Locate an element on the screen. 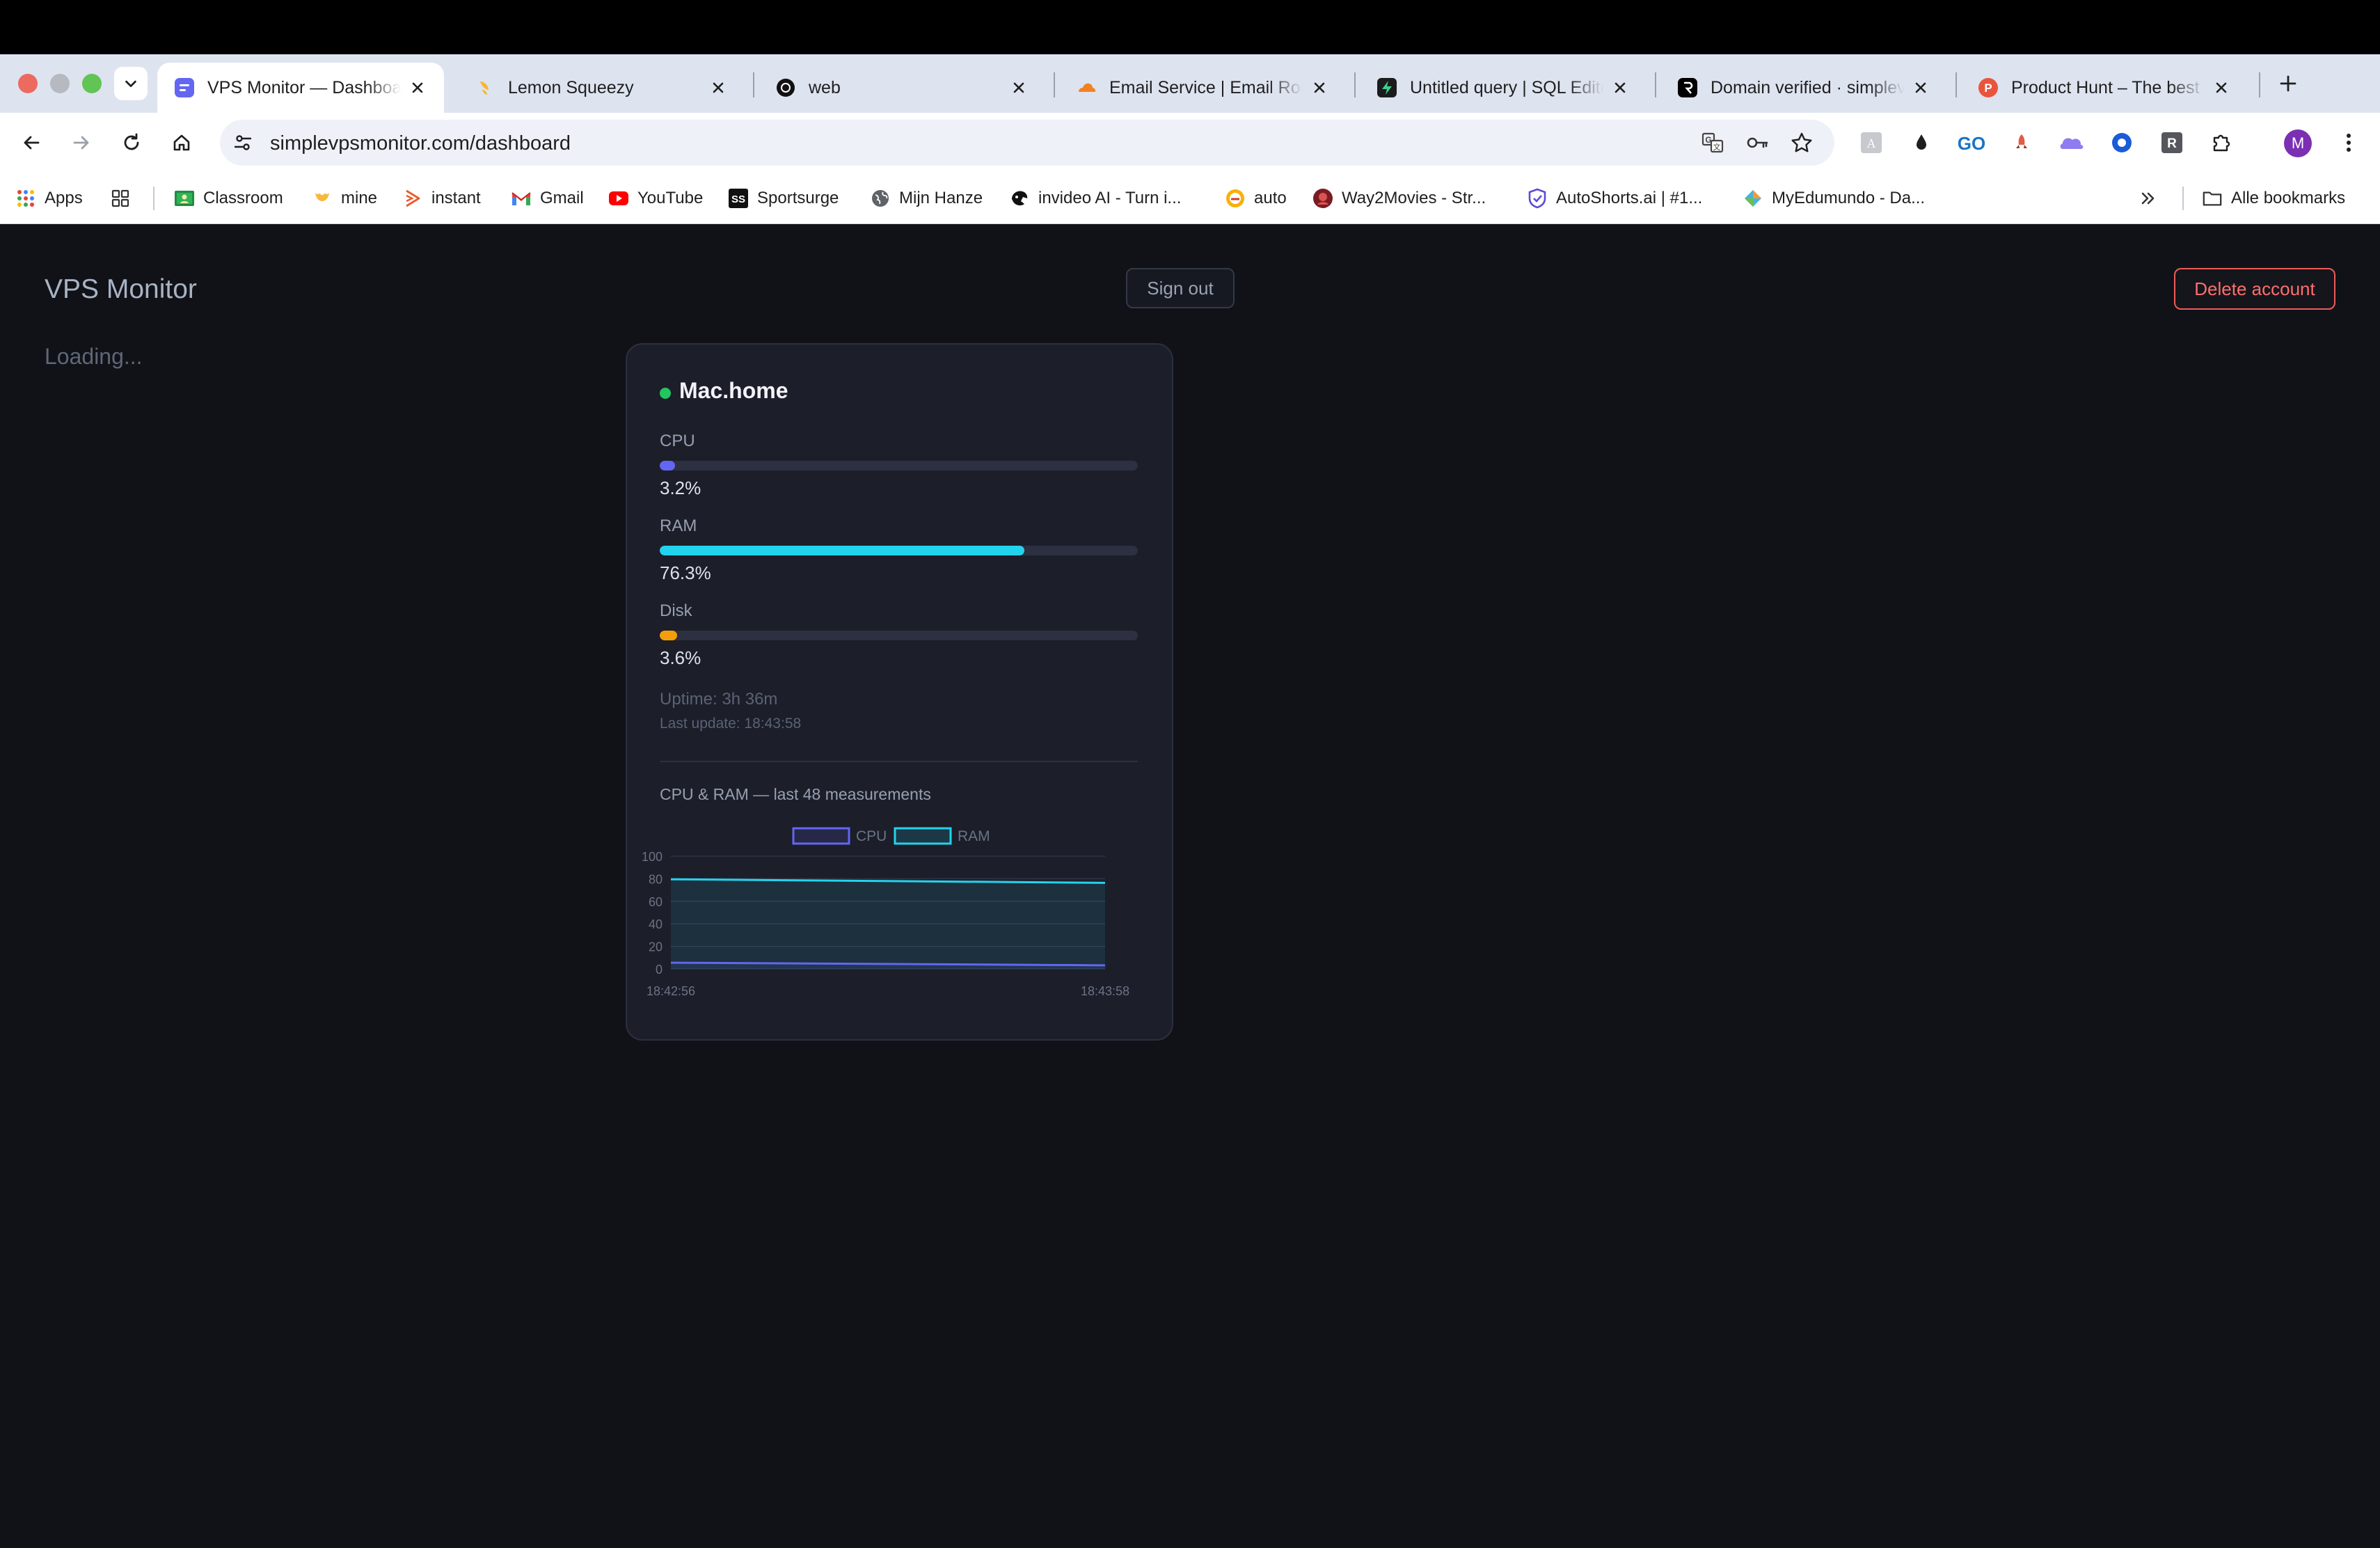  bookmark-gmail: Gmail is located at coordinates (547, 198).